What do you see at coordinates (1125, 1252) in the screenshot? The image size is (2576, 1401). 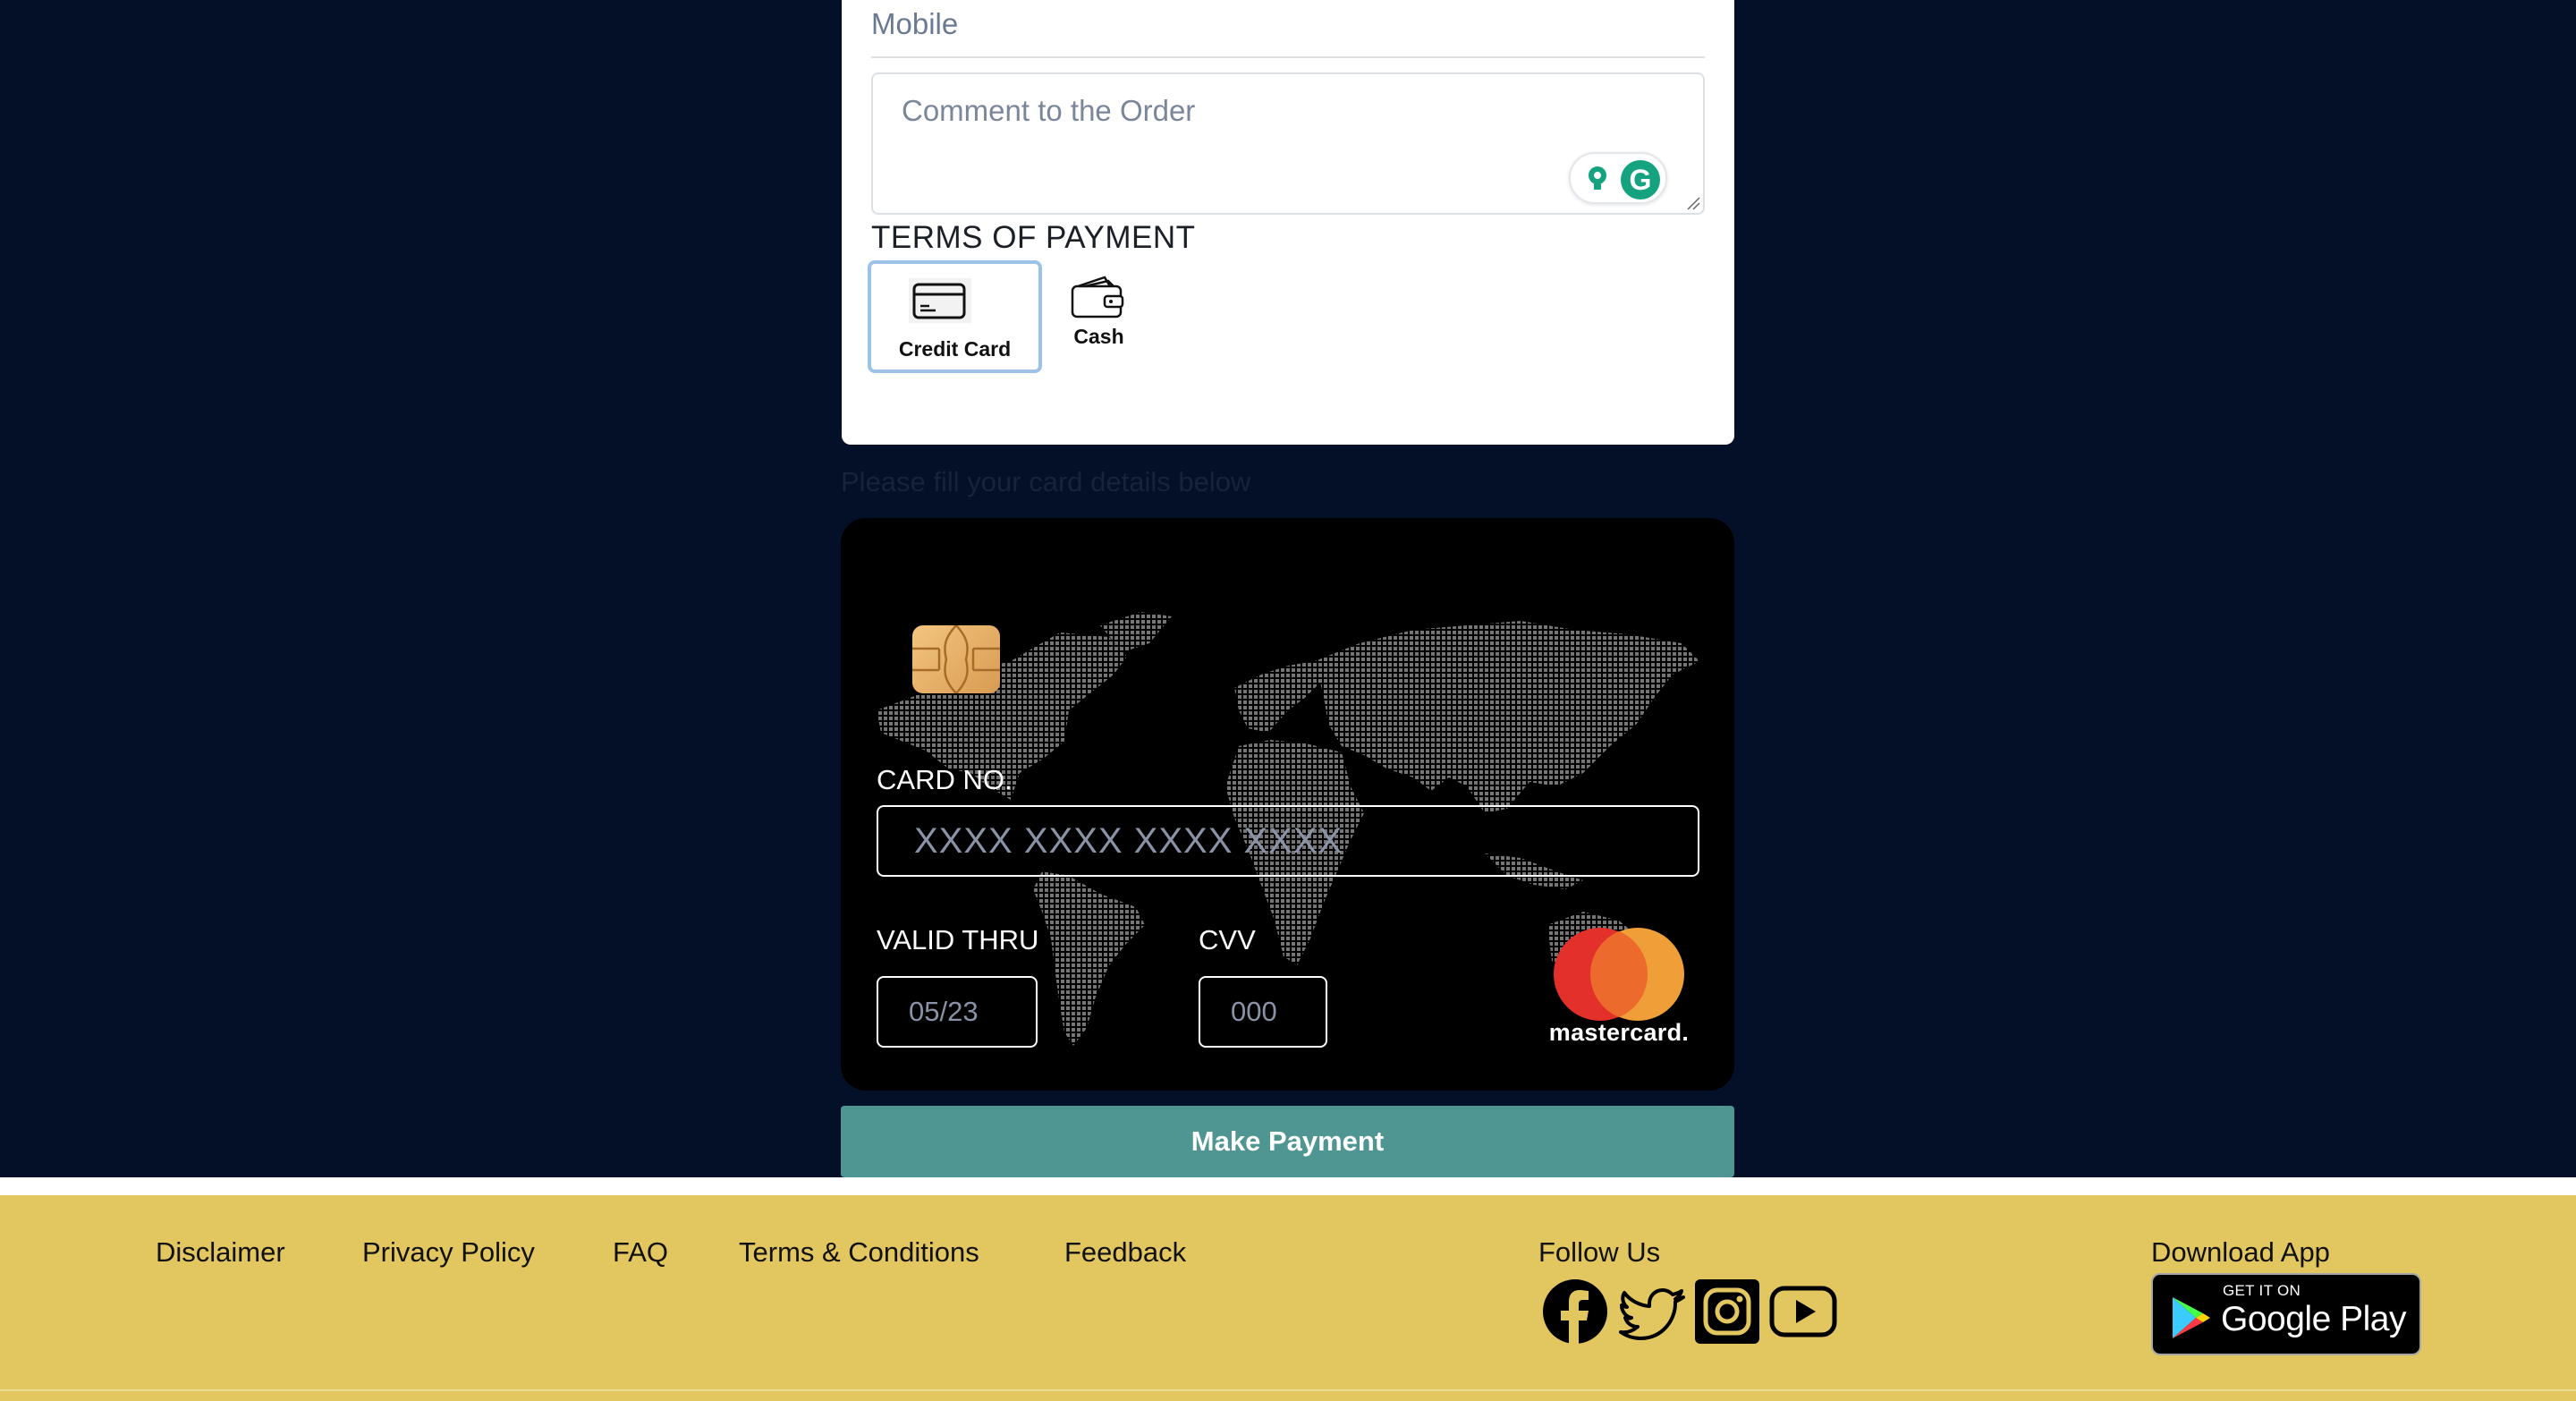 I see `footer-link-feedback: Feedback` at bounding box center [1125, 1252].